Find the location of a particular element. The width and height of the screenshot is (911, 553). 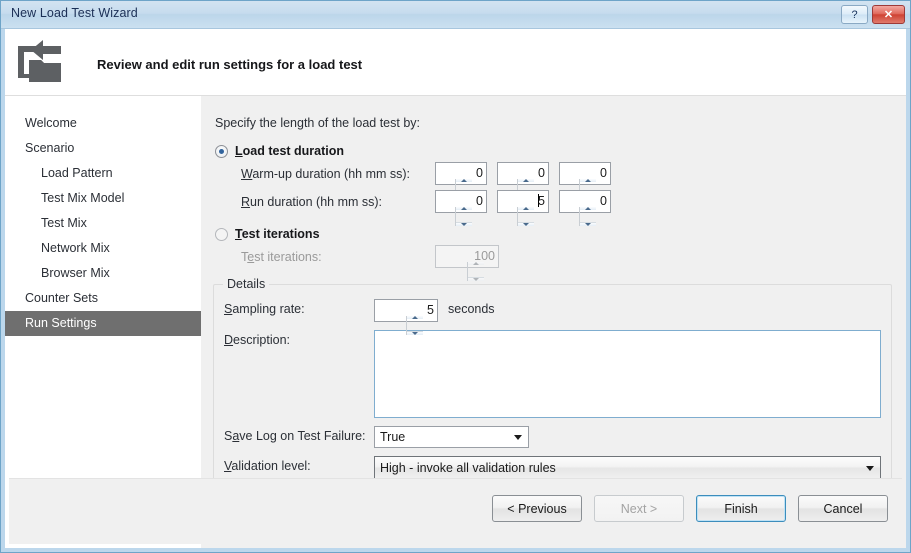

title-bar-buttons: ? ✕ is located at coordinates (873, 14).